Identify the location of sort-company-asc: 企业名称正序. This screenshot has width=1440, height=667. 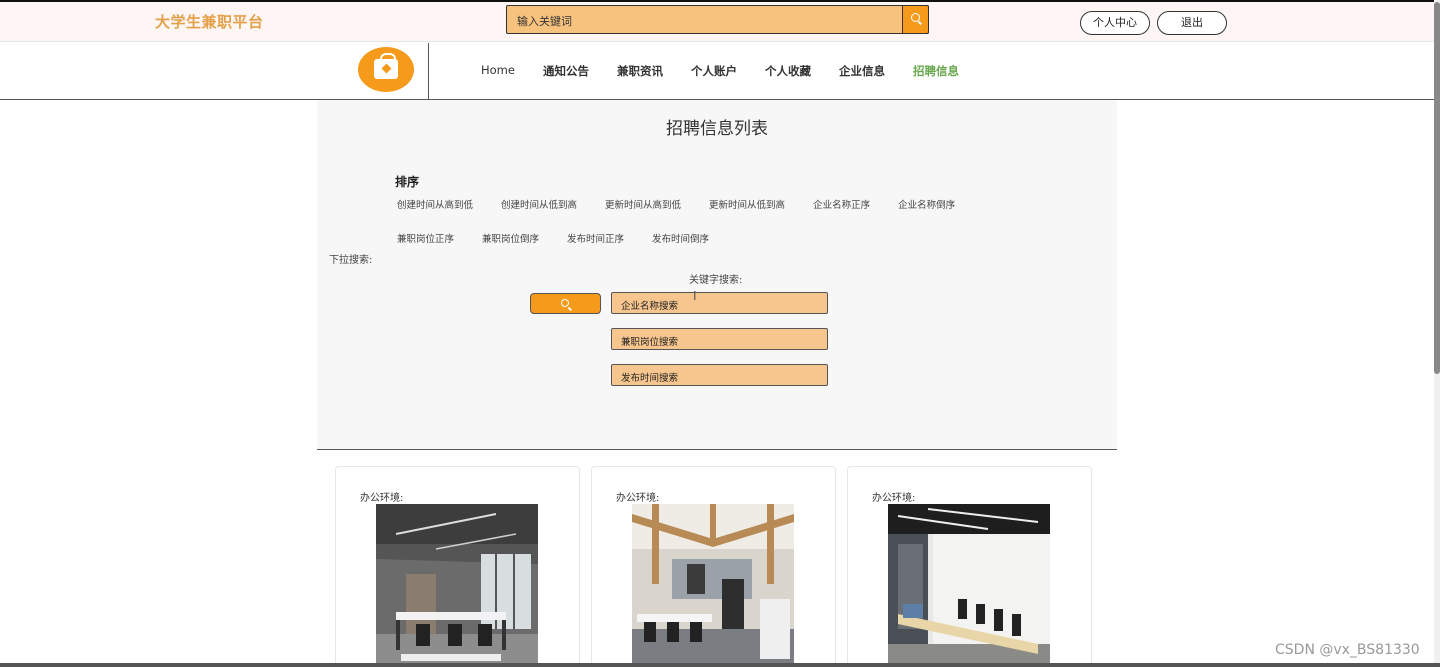
(841, 204).